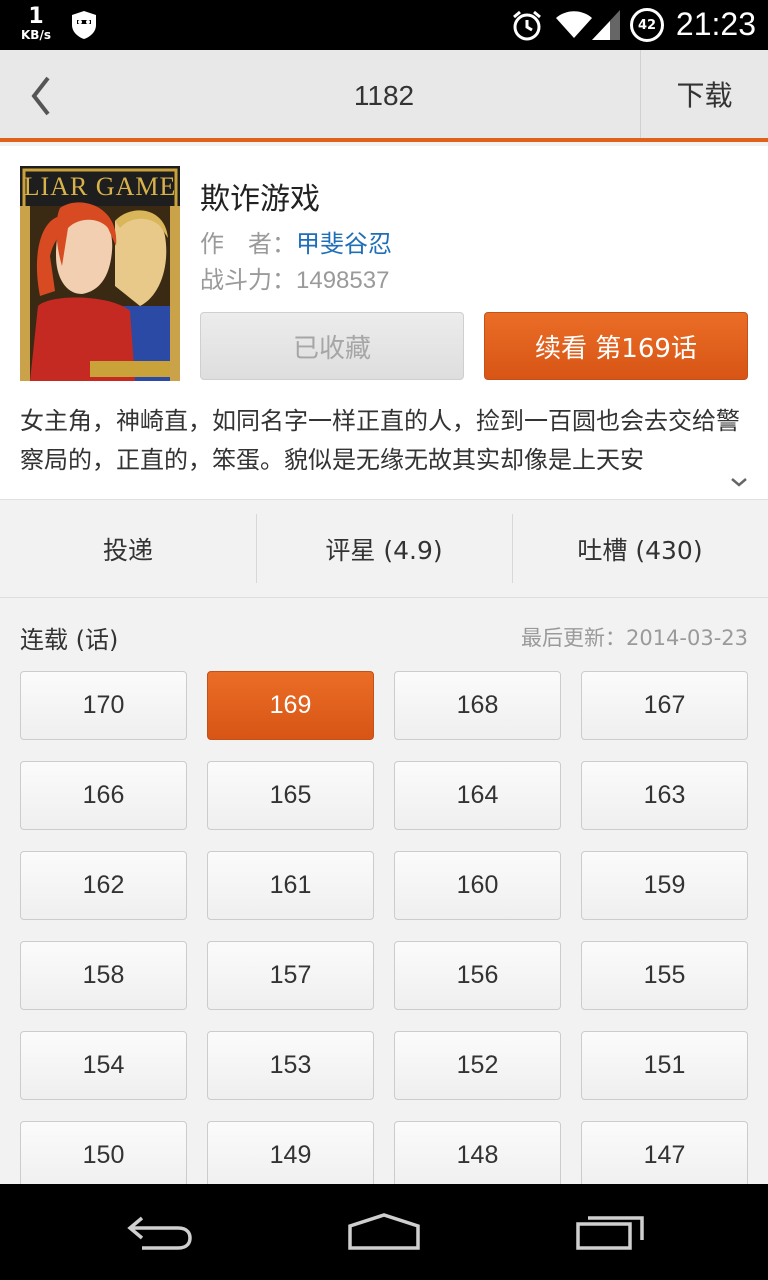 This screenshot has width=768, height=1280. I want to click on chapter-button-161: 161, so click(290, 885).